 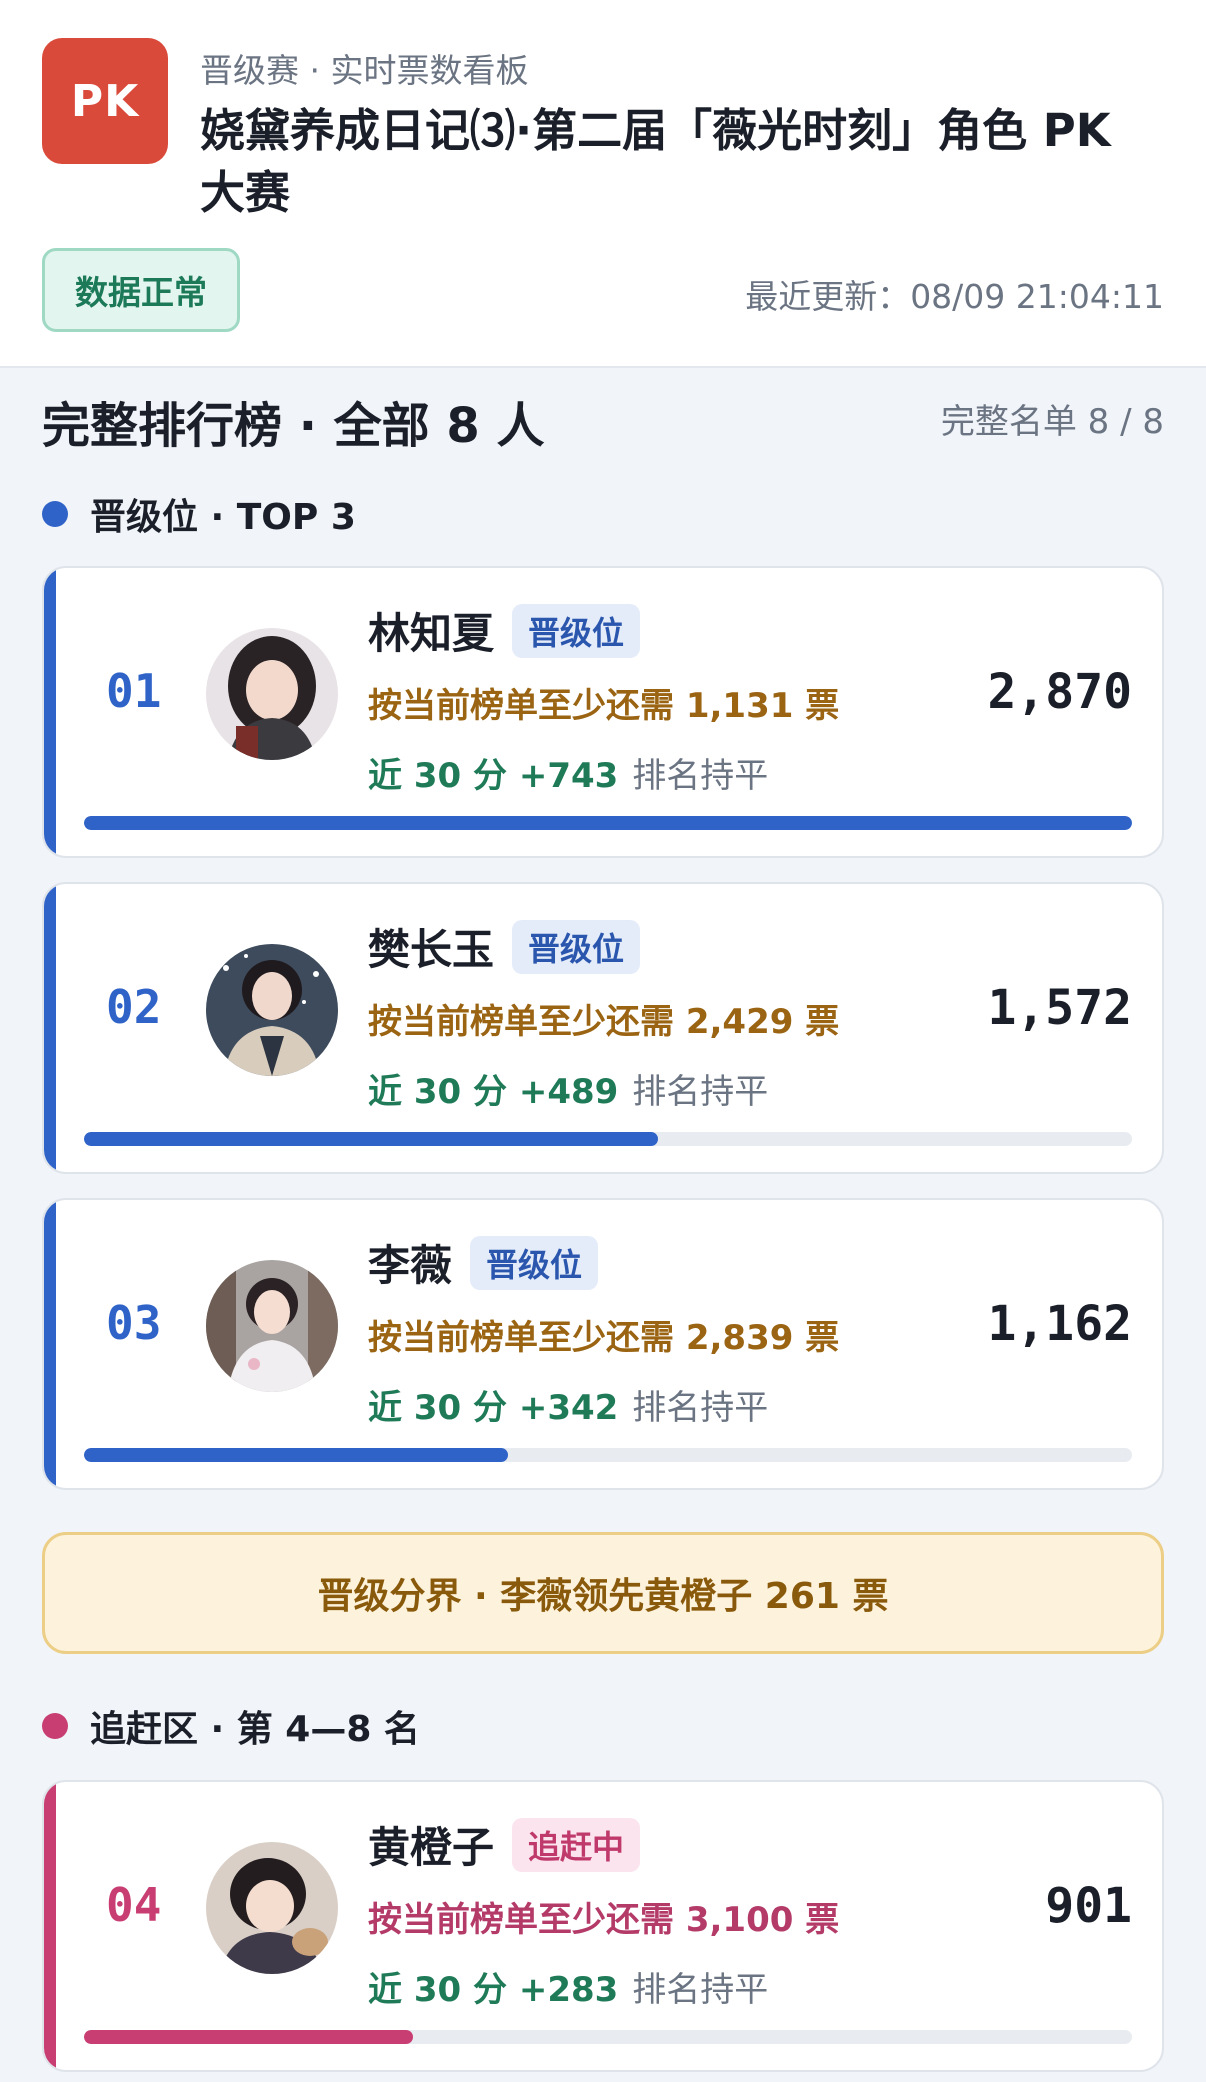 I want to click on rank-number: 01, so click(x=134, y=691).